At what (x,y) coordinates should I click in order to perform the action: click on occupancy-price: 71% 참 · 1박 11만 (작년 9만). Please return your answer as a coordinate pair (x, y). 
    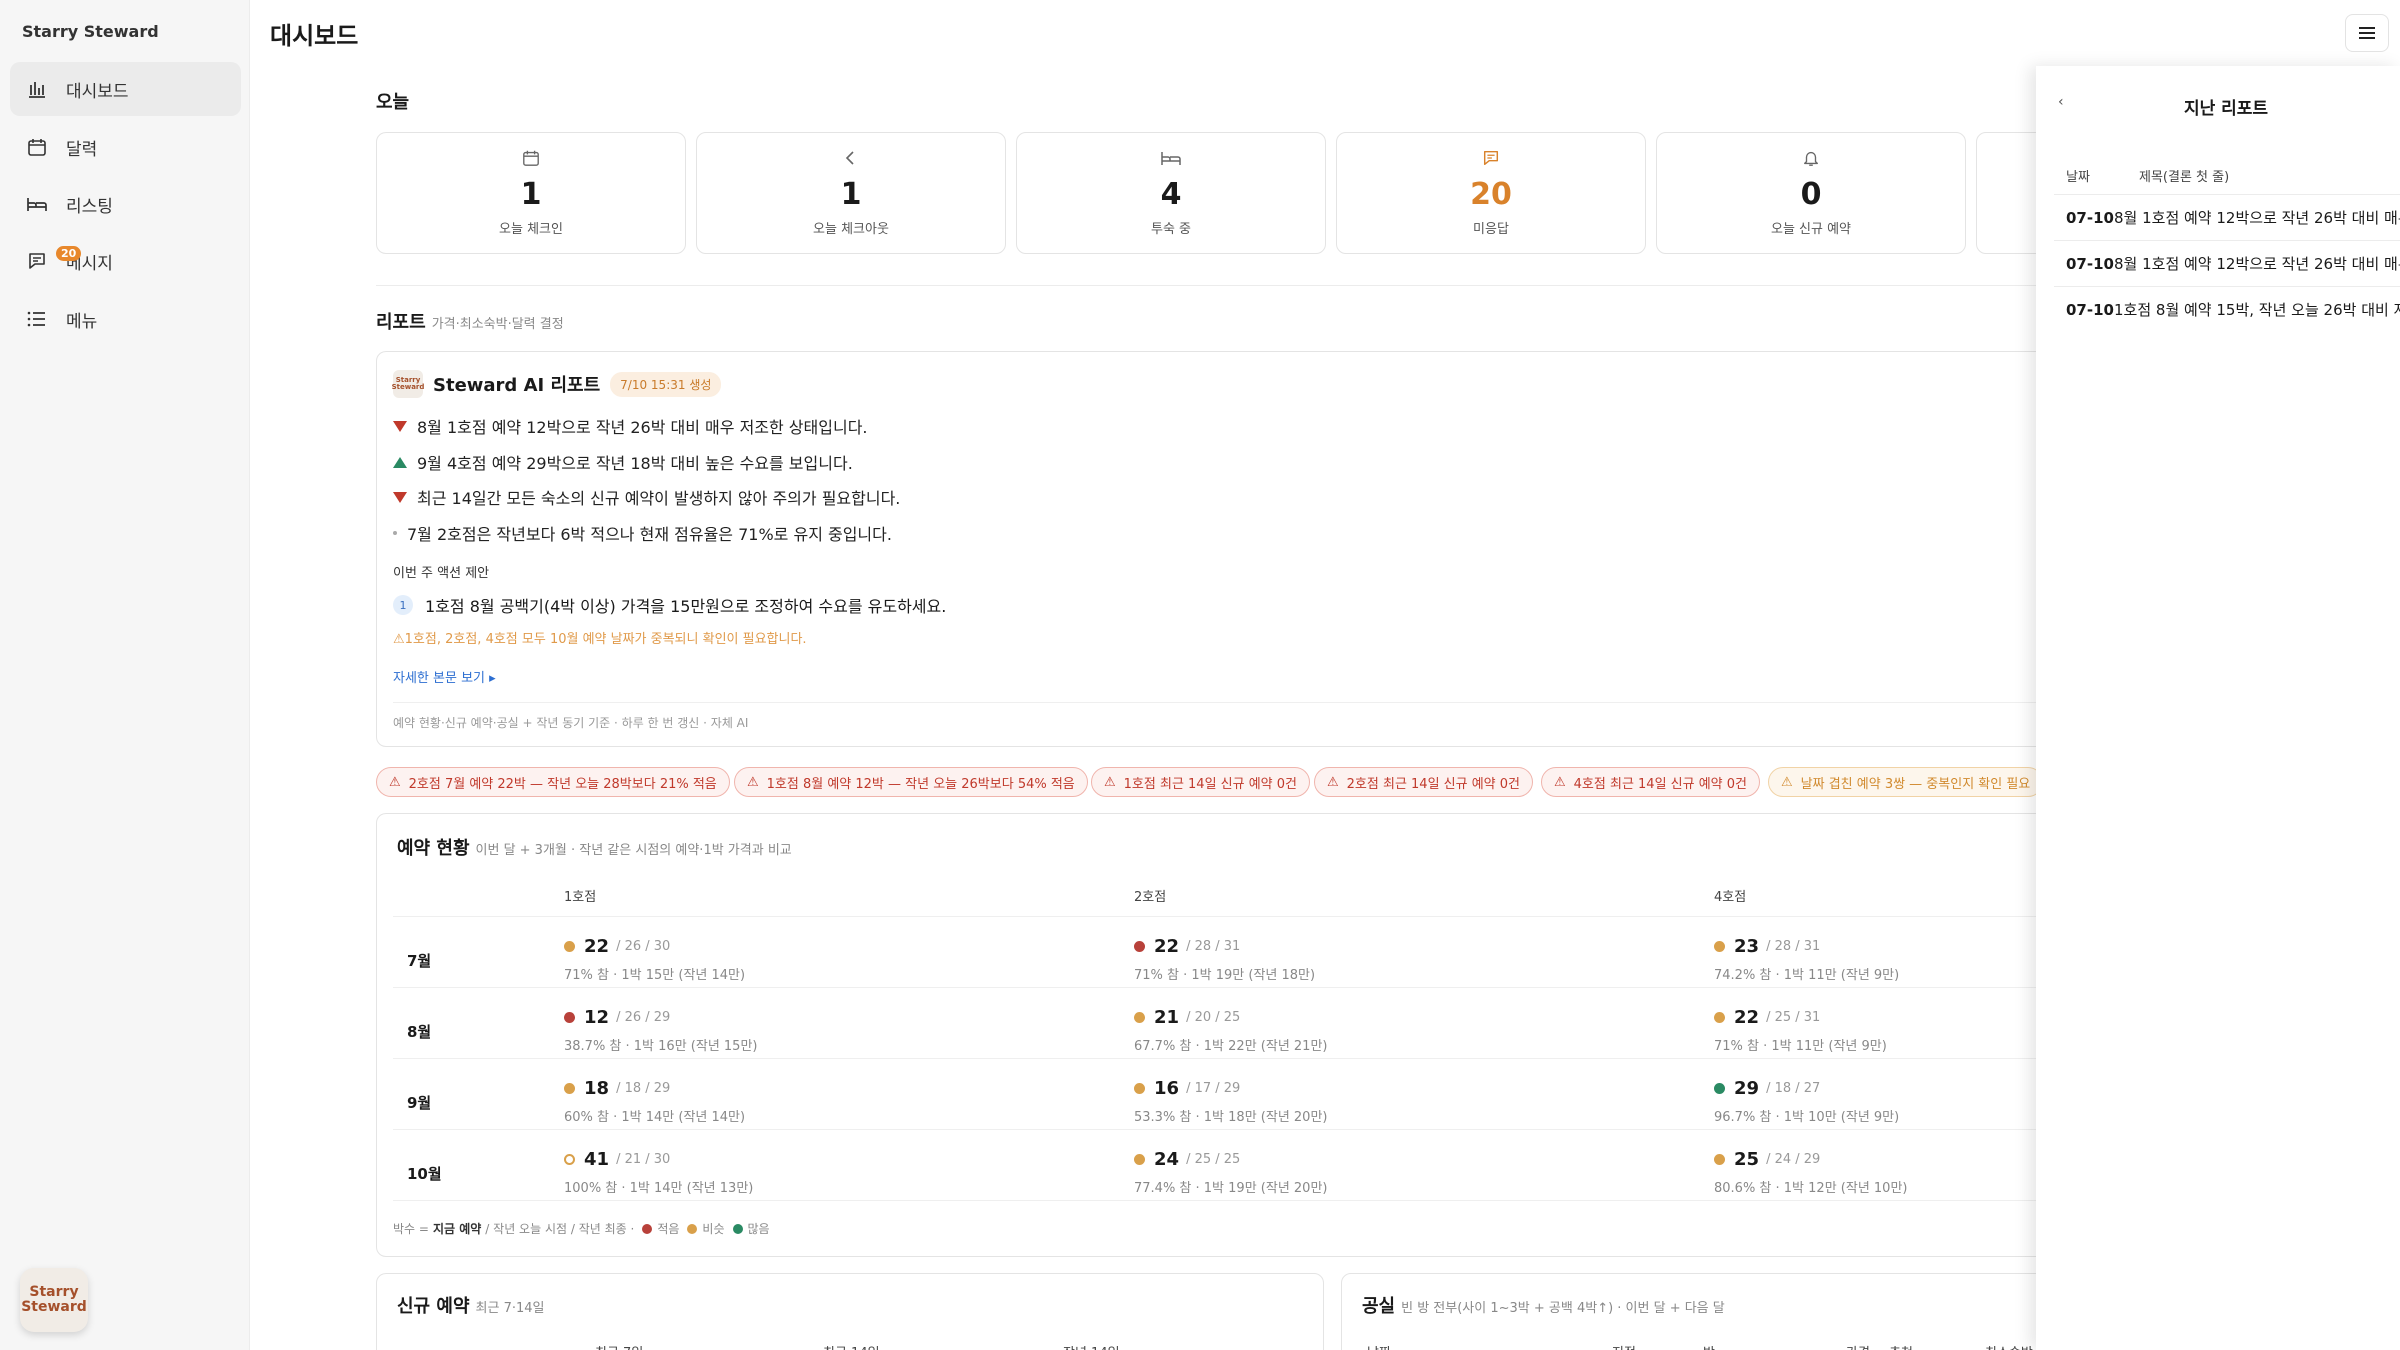
    Looking at the image, I should click on (1800, 1046).